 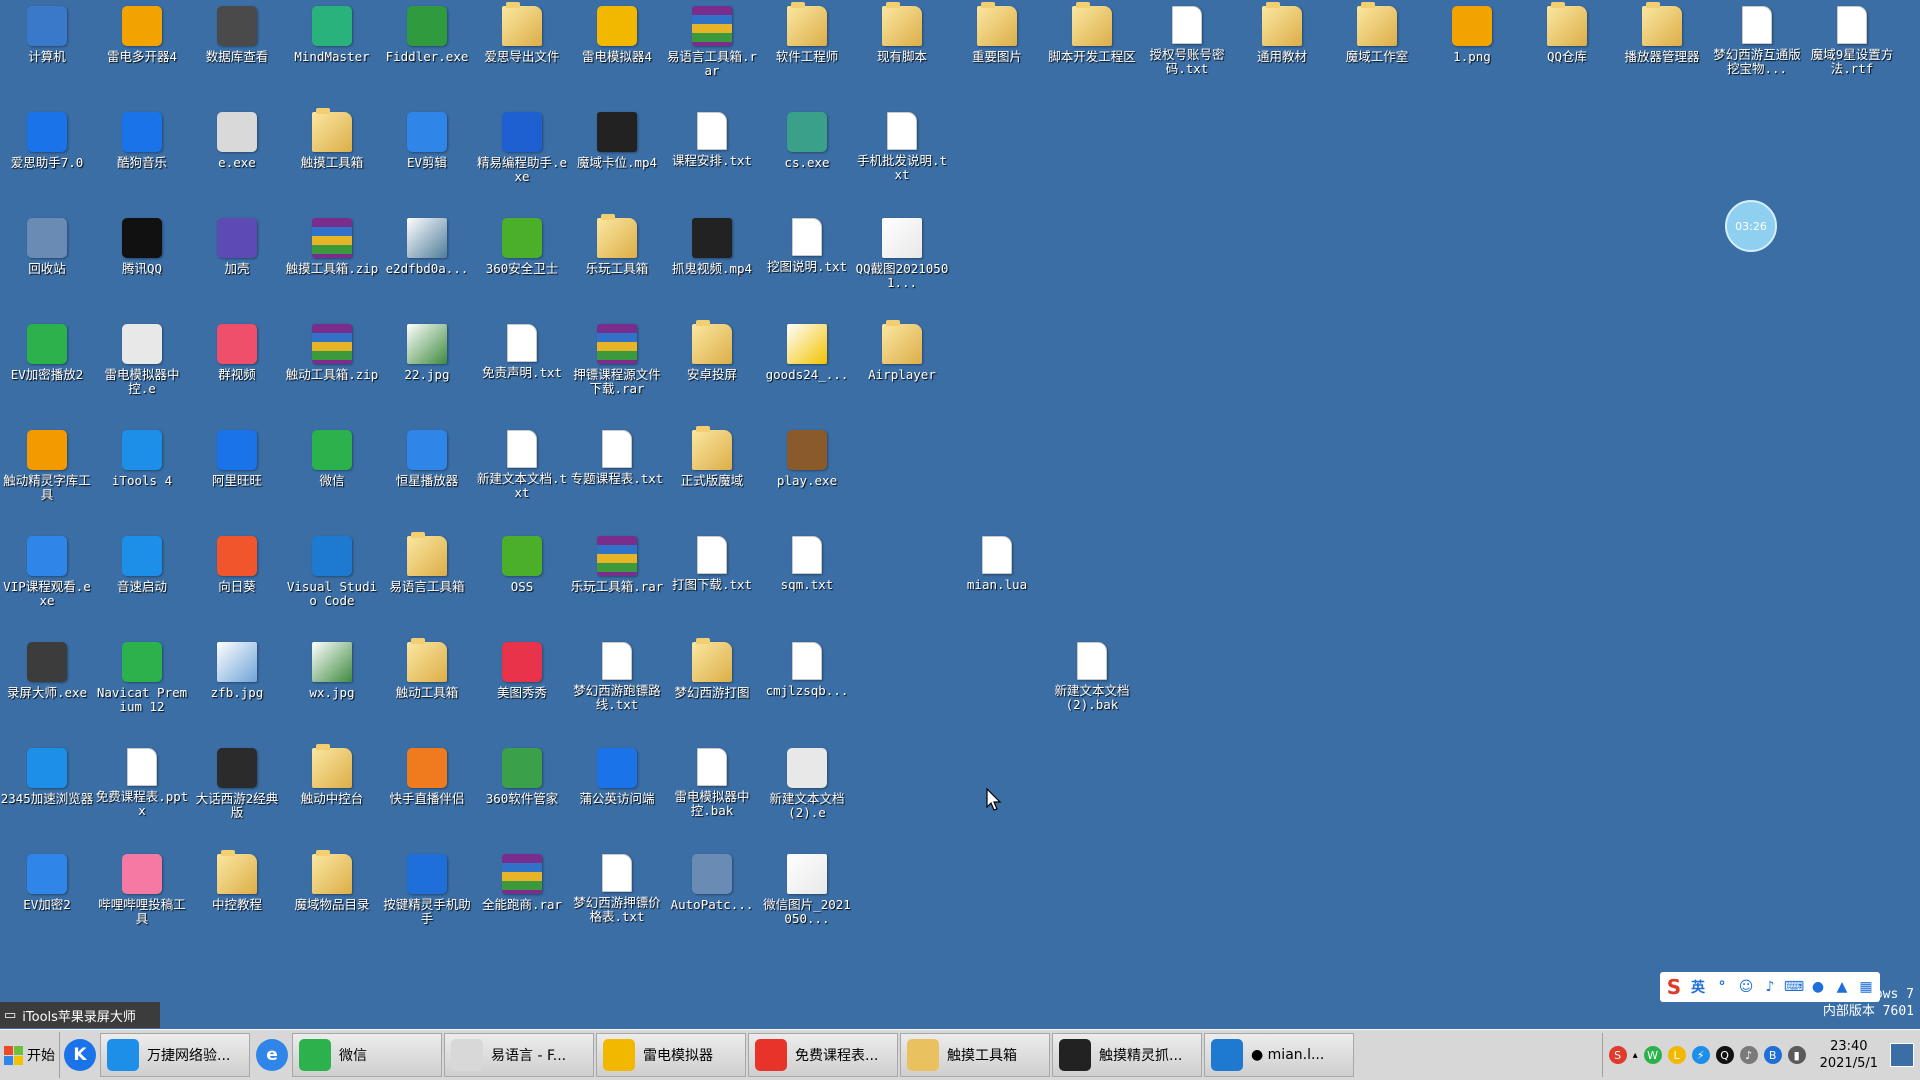 I want to click on desktop-icon: cs.exe, so click(x=807, y=141).